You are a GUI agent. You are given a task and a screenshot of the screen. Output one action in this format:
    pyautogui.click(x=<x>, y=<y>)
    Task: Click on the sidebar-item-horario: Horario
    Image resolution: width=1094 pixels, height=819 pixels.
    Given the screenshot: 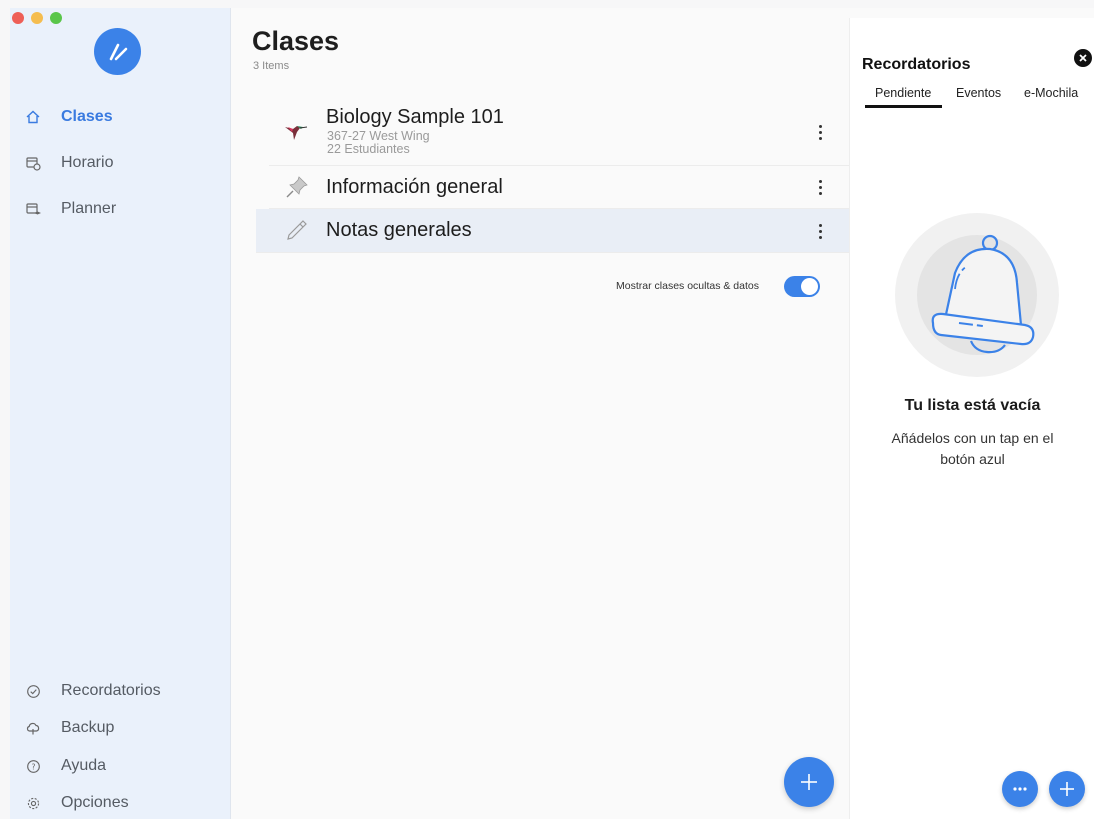 What is the action you would take?
    pyautogui.click(x=120, y=163)
    